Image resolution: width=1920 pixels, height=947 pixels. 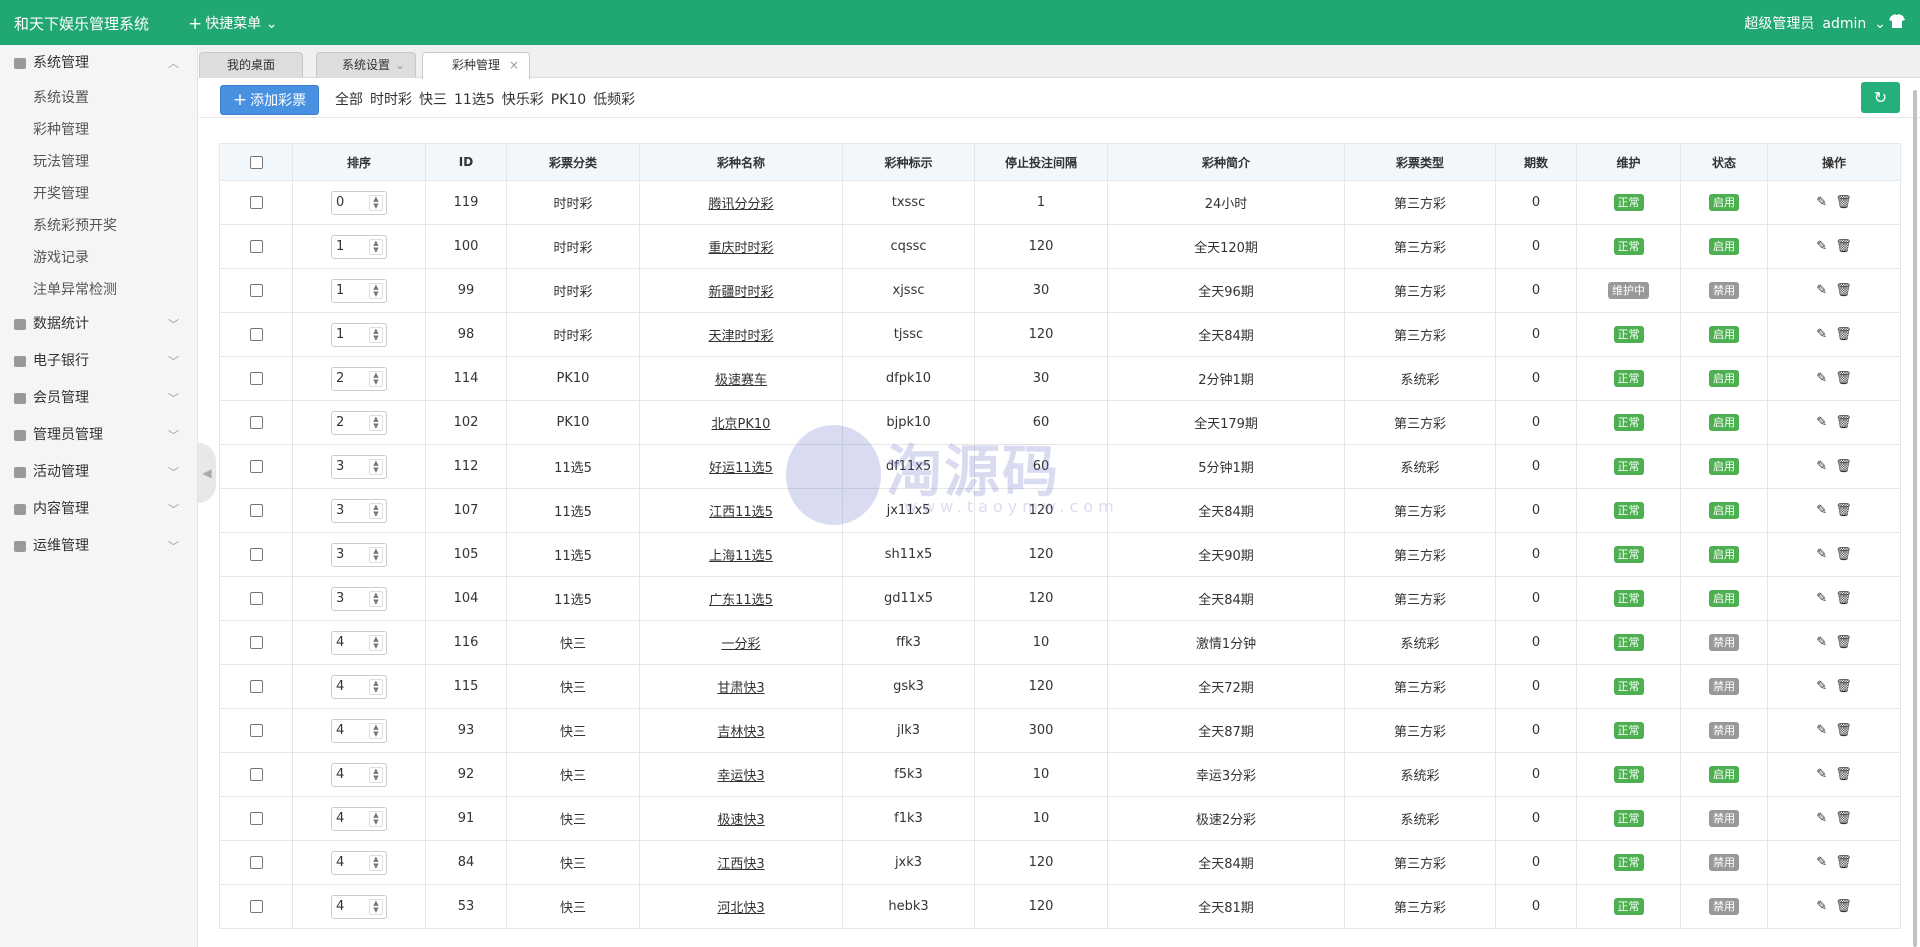 What do you see at coordinates (740, 732) in the screenshot?
I see `lottery-name-link: 吉林快3` at bounding box center [740, 732].